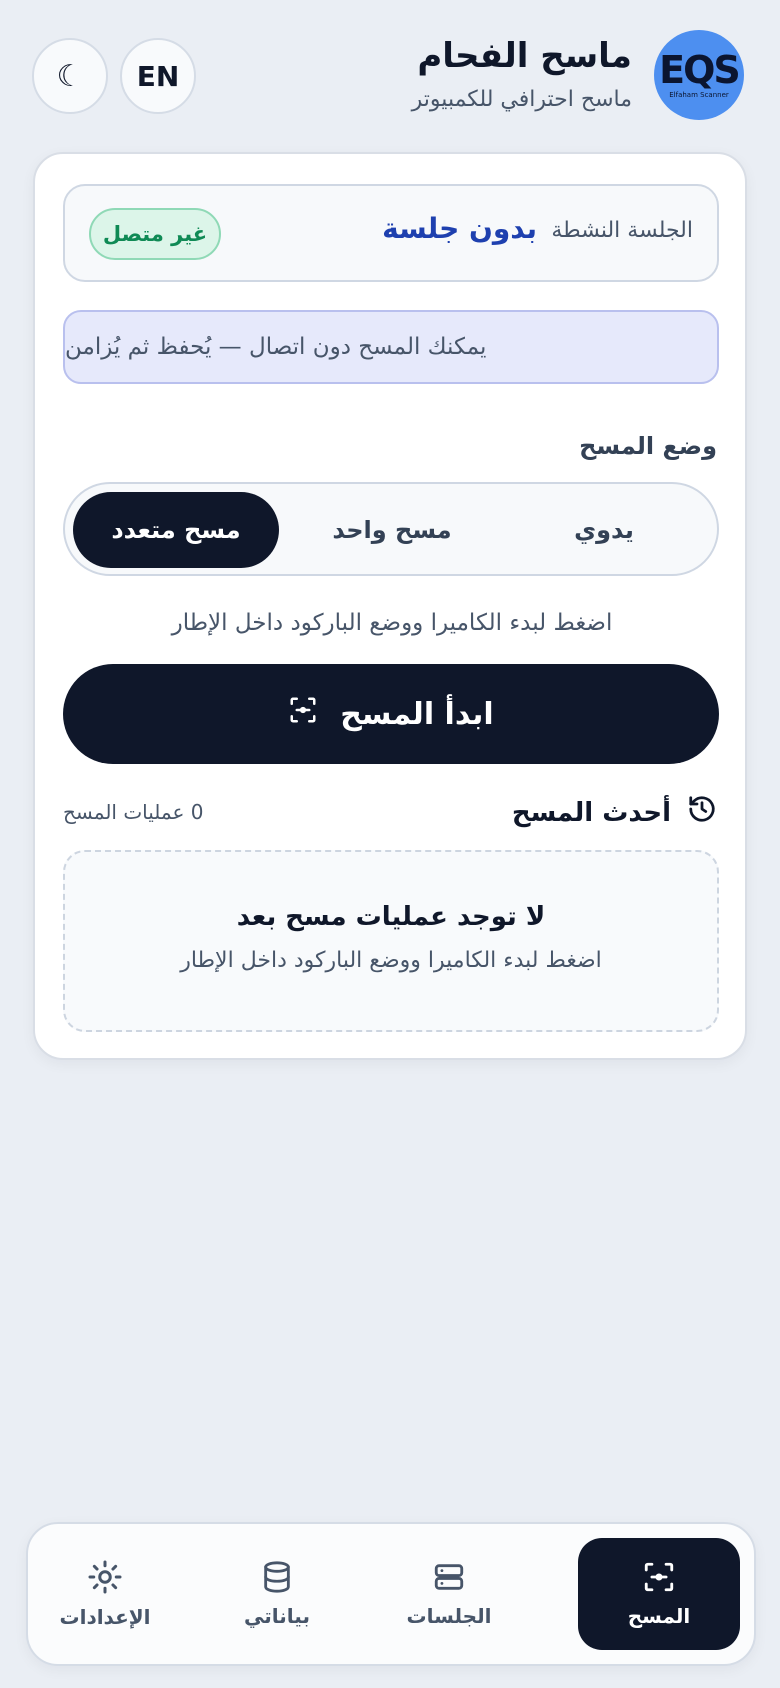  I want to click on nav-sessions-label: الجلسات, so click(449, 1616).